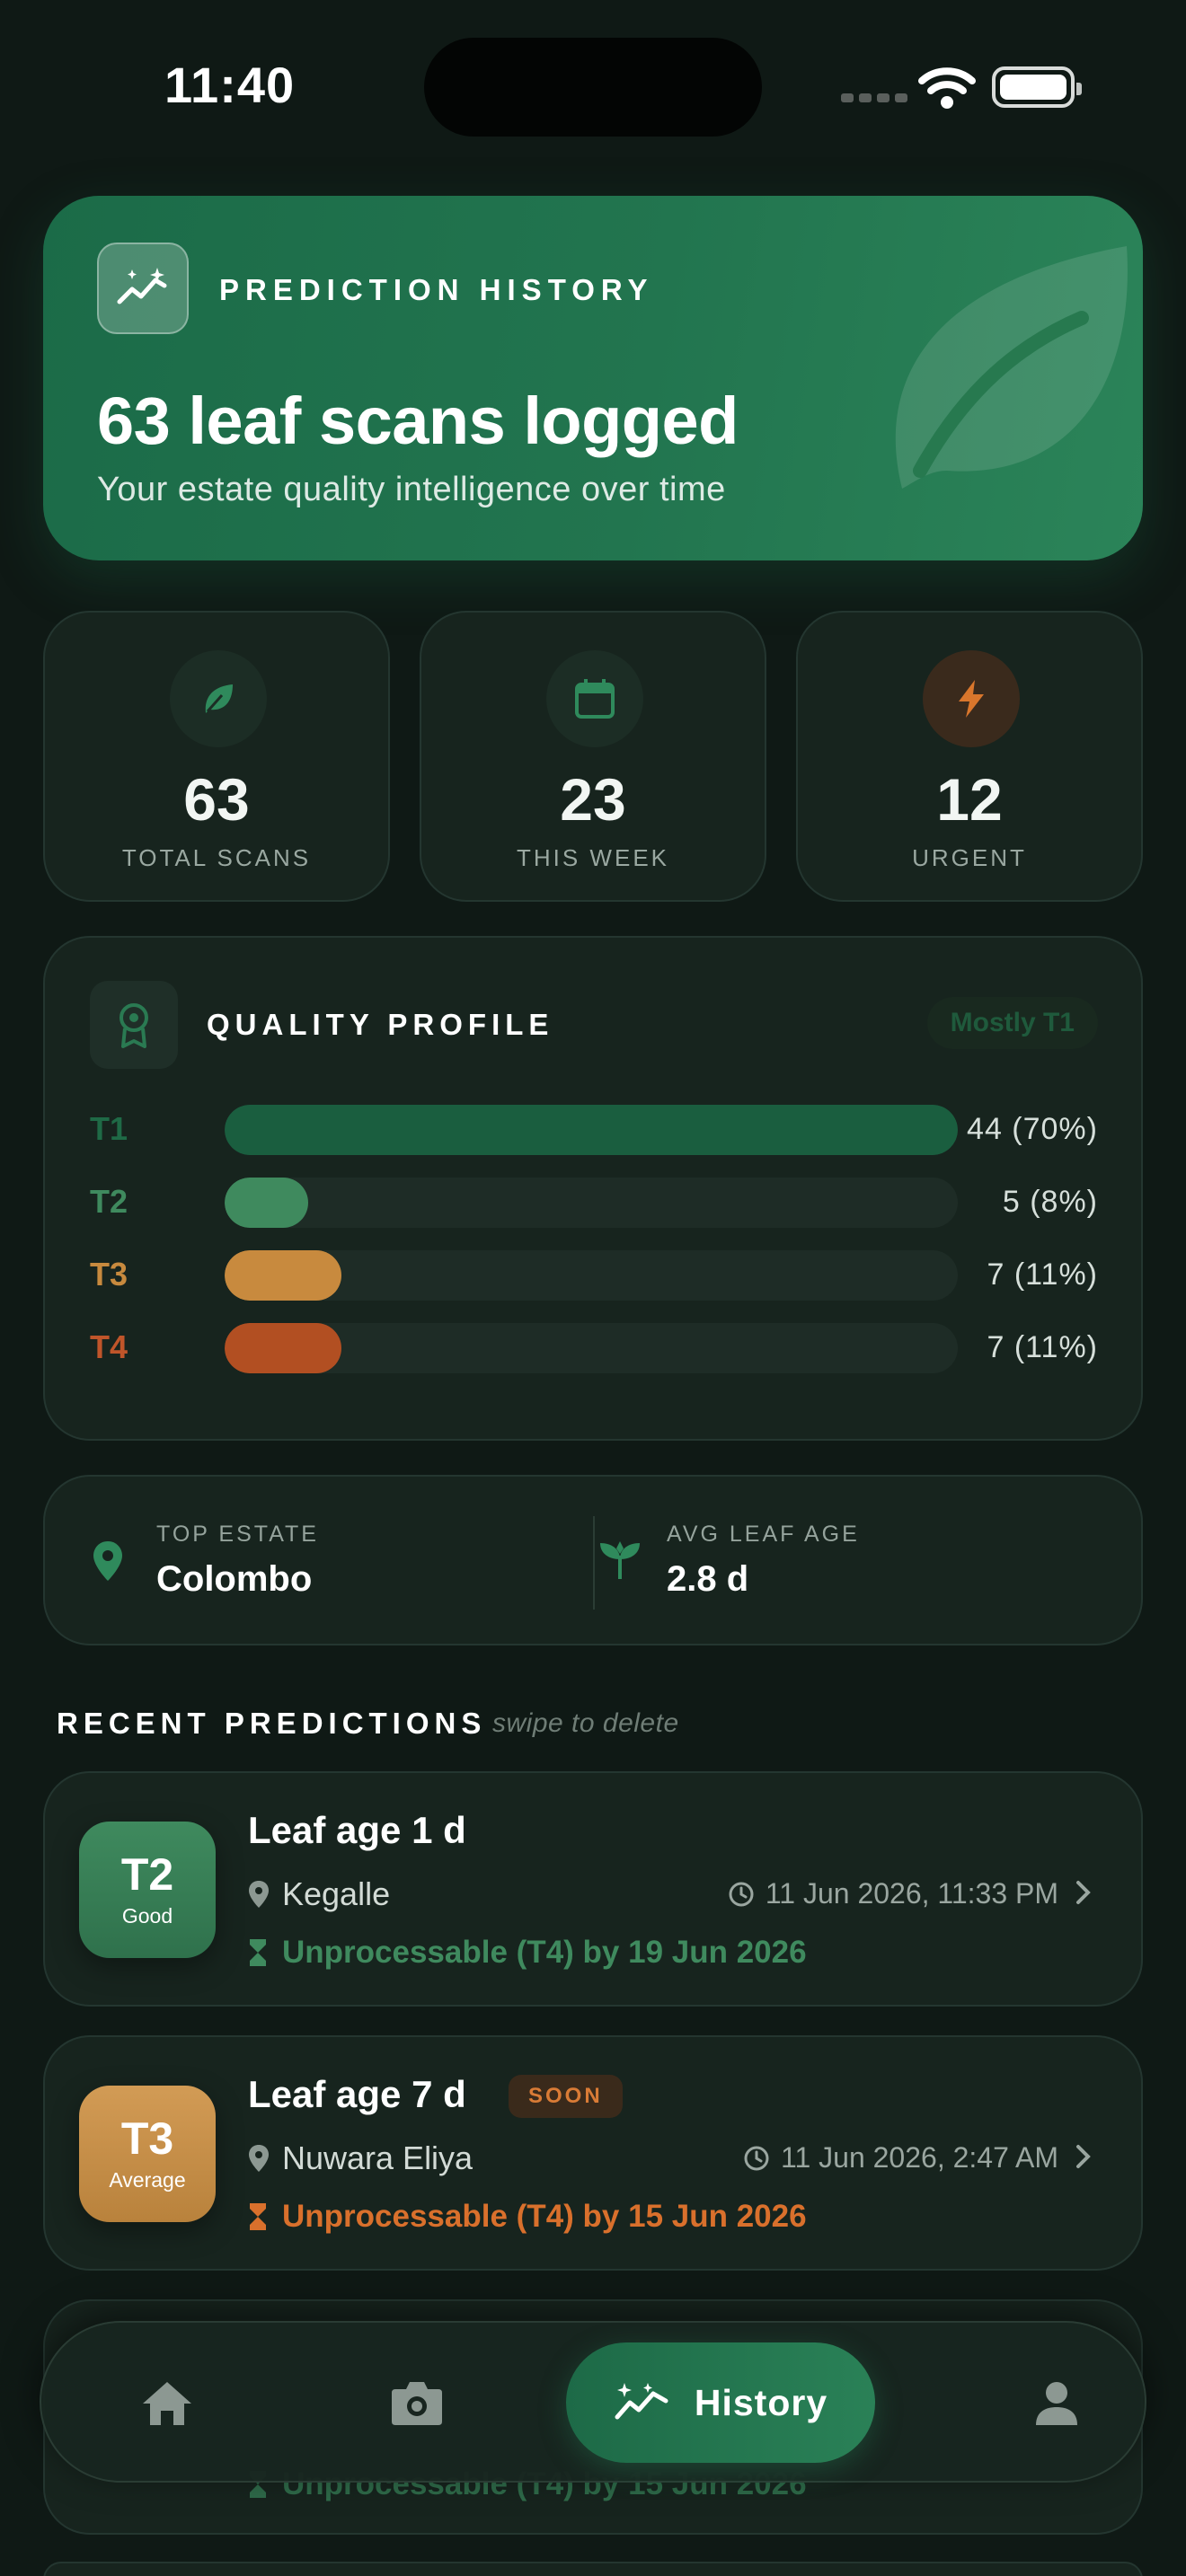  What do you see at coordinates (357, 2094) in the screenshot?
I see `leaf-age: Leaf age 7 d` at bounding box center [357, 2094].